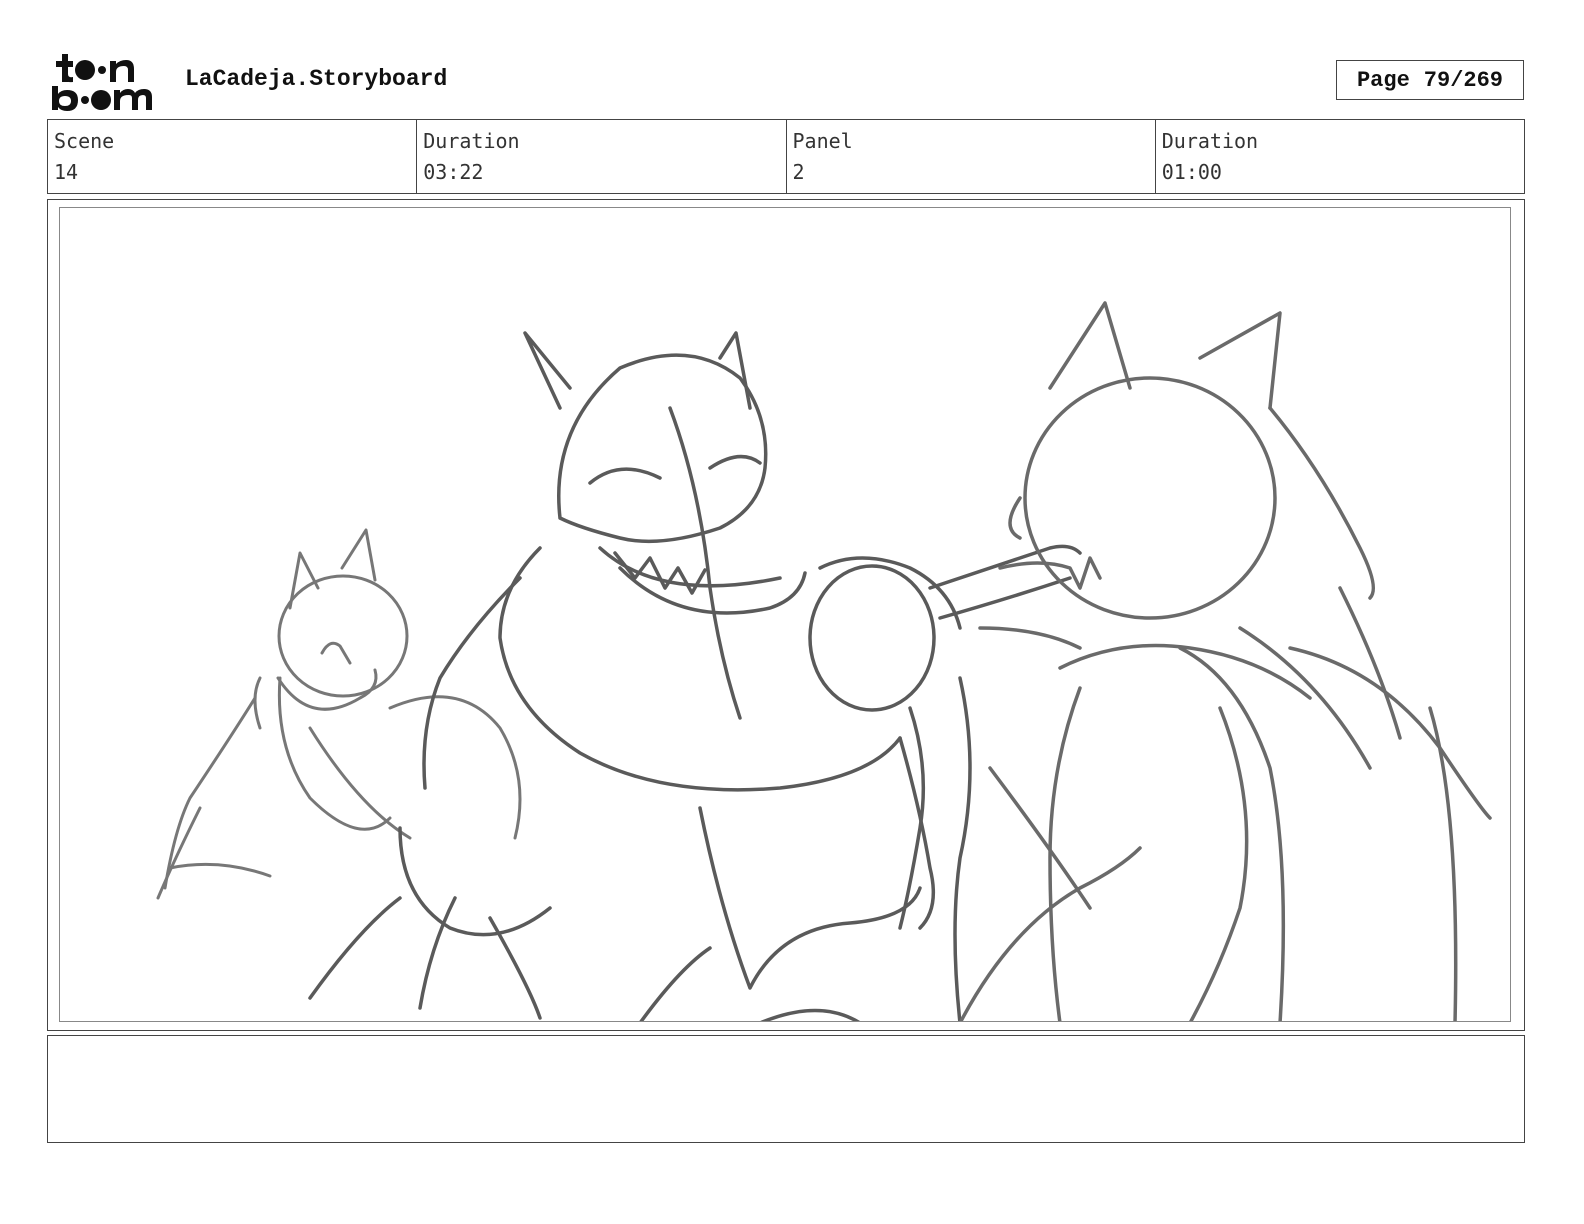 The image size is (1584, 1224). What do you see at coordinates (66, 172) in the screenshot?
I see `scene-value: 14` at bounding box center [66, 172].